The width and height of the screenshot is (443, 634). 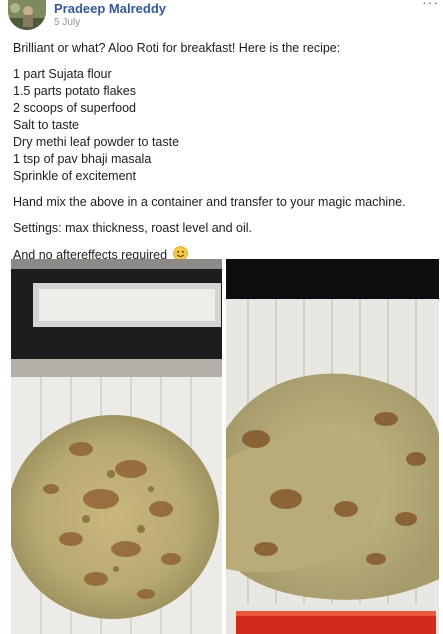 What do you see at coordinates (82, 159) in the screenshot?
I see `ingredient-item: 1 tsp of pav bhaji masala` at bounding box center [82, 159].